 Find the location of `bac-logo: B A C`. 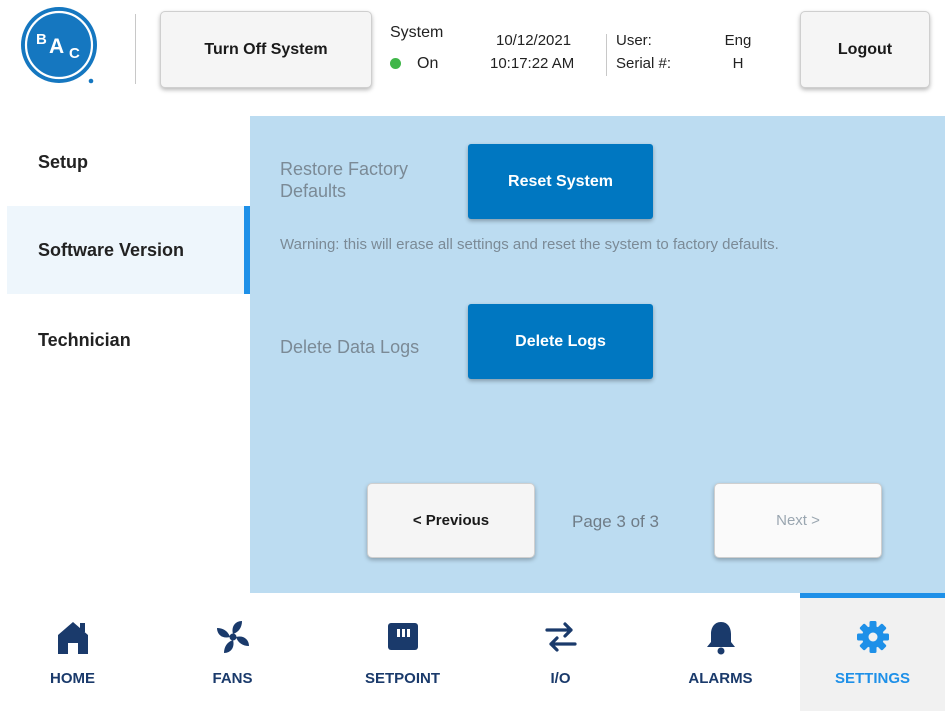

bac-logo: B A C is located at coordinates (59, 45).